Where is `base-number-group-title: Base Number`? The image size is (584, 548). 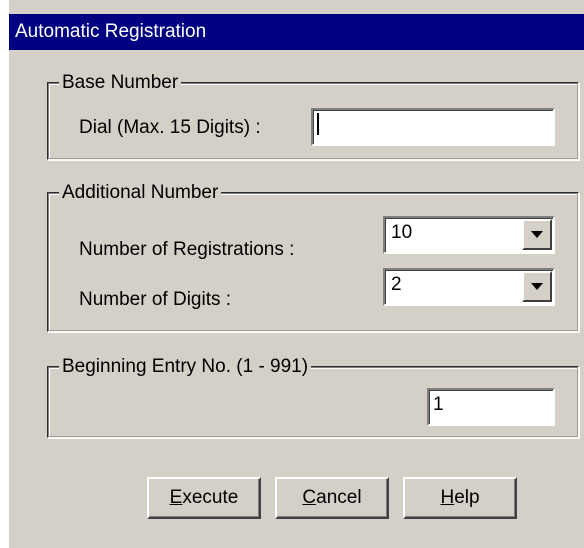
base-number-group-title: Base Number is located at coordinates (120, 83).